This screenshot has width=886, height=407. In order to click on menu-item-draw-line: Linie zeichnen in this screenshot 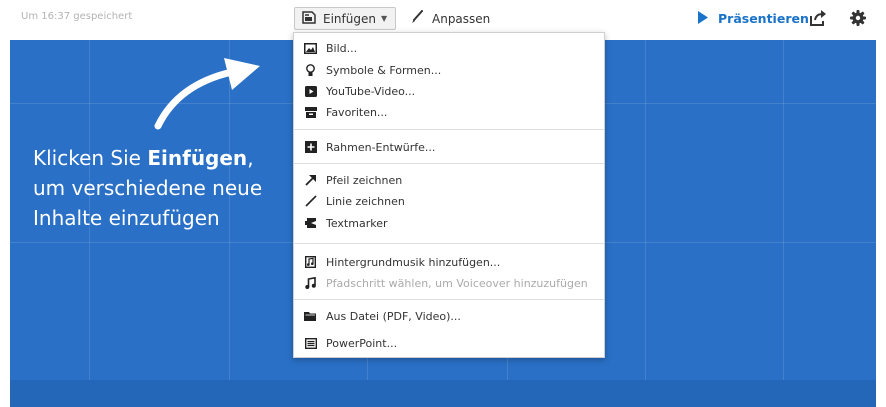, I will do `click(449, 201)`.